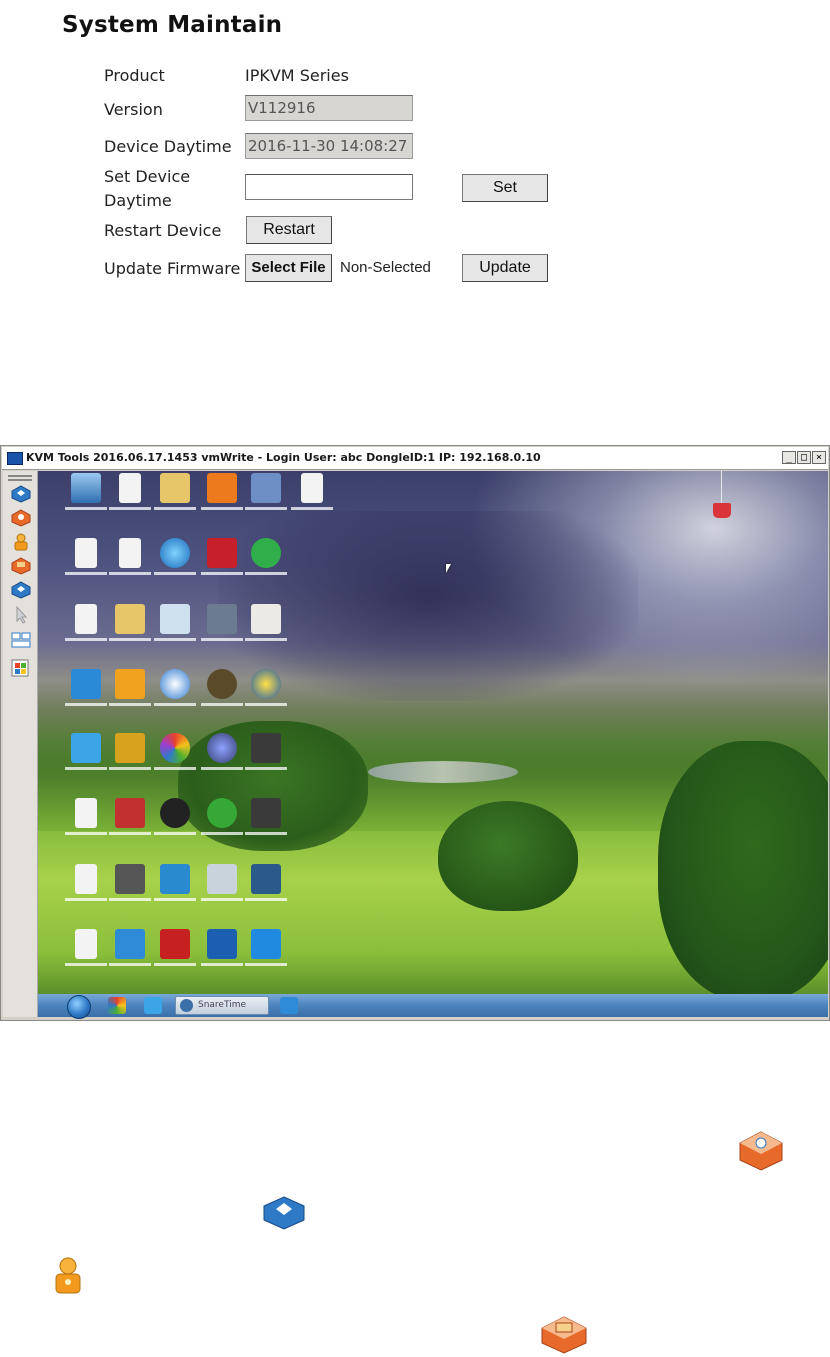  Describe the element at coordinates (819, 457) in the screenshot. I see `close-button: ×` at that location.